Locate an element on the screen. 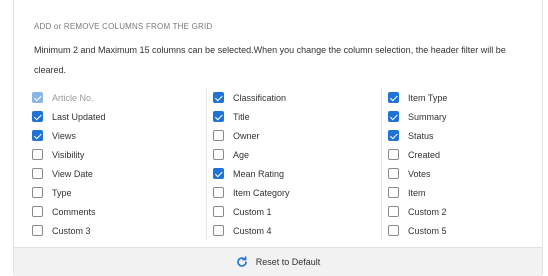  column-option: Comments is located at coordinates (112, 211).